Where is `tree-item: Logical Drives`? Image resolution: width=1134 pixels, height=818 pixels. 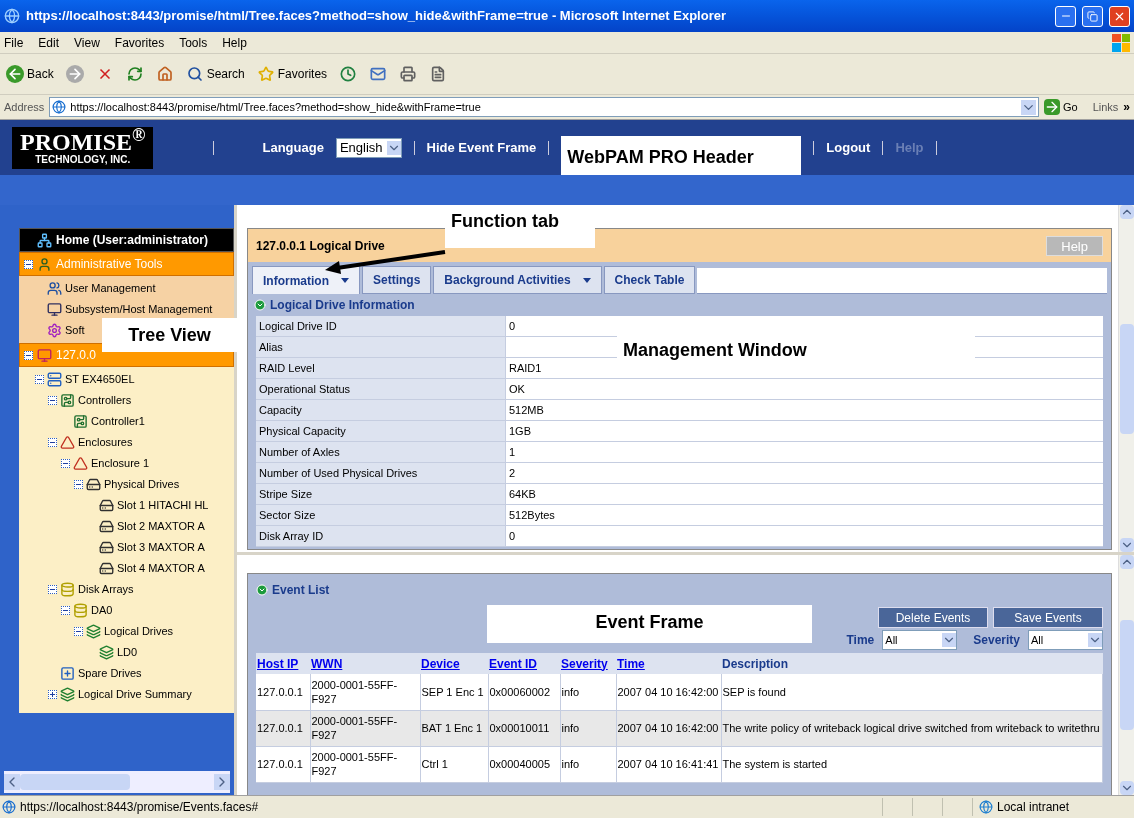
tree-item: Logical Drives is located at coordinates (139, 631).